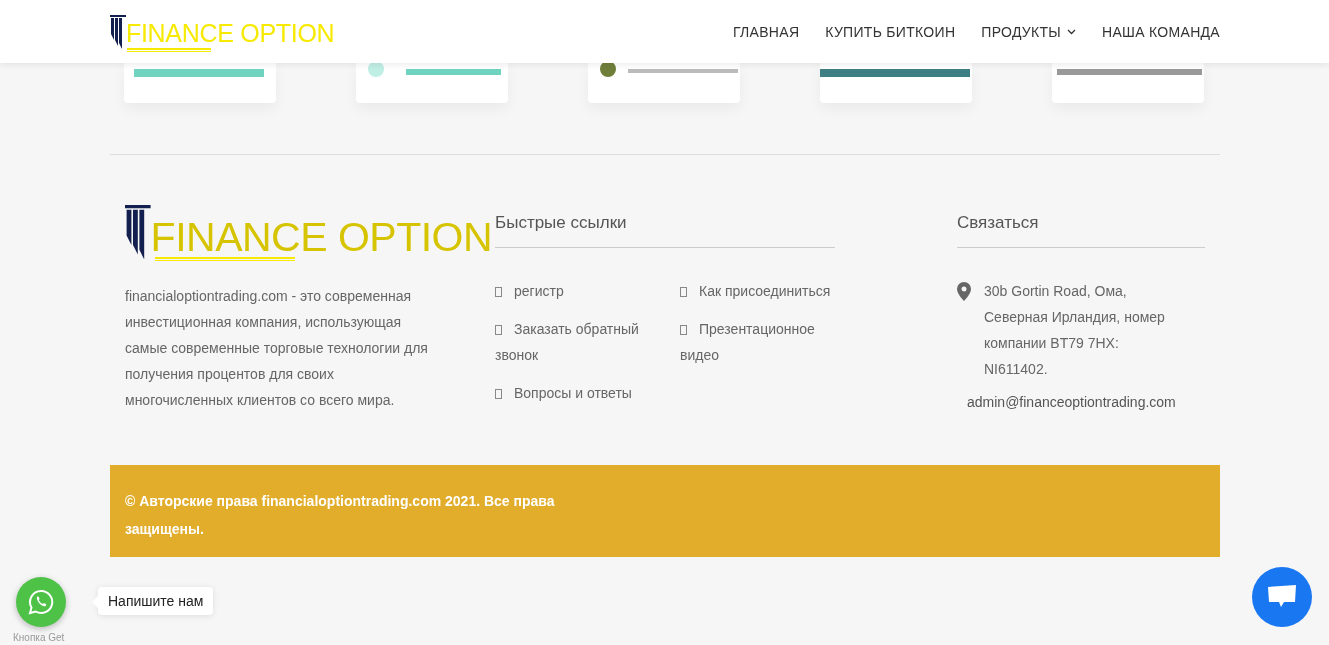  Describe the element at coordinates (760, 342) in the screenshot. I see `footer-link: Презентационное видео` at that location.